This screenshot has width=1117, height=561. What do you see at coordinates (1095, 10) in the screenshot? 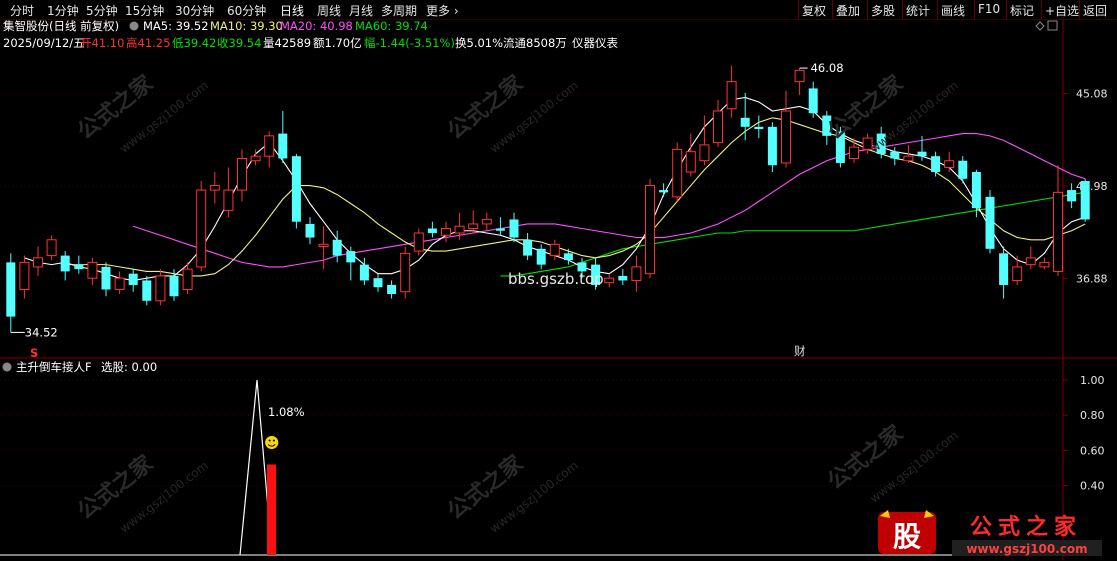
I see `tool-button-8: 返回` at bounding box center [1095, 10].